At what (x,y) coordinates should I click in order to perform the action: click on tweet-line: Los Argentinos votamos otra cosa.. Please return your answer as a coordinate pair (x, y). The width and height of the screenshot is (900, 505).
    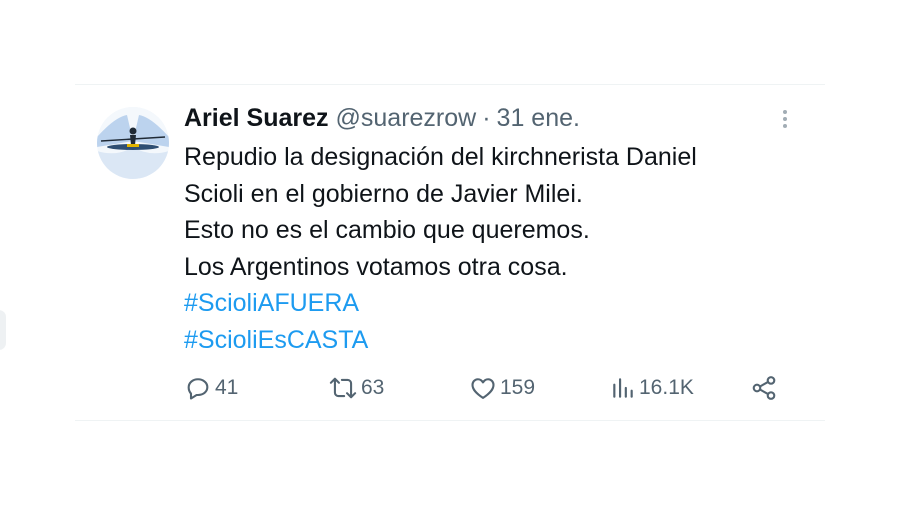
    Looking at the image, I should click on (376, 266).